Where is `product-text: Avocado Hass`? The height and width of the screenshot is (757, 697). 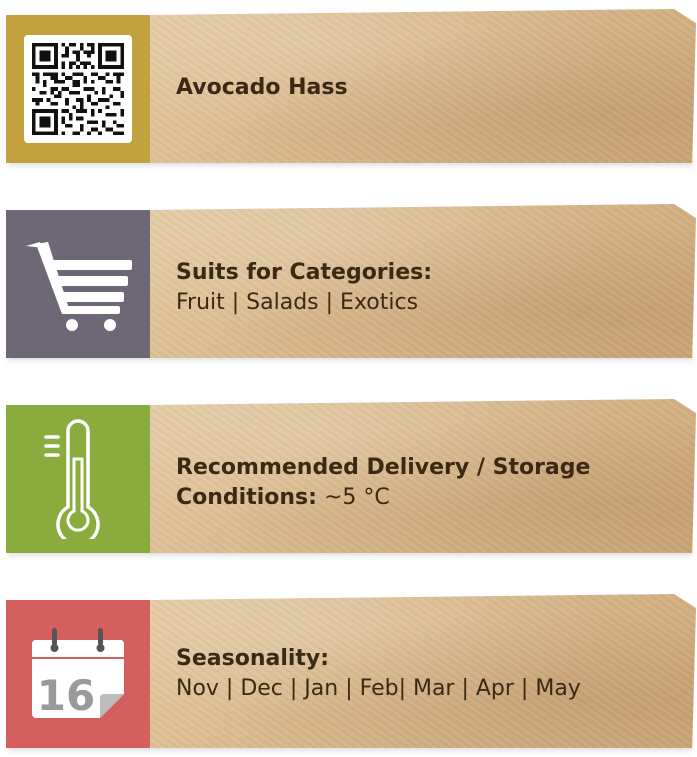
product-text: Avocado Hass is located at coordinates (418, 88).